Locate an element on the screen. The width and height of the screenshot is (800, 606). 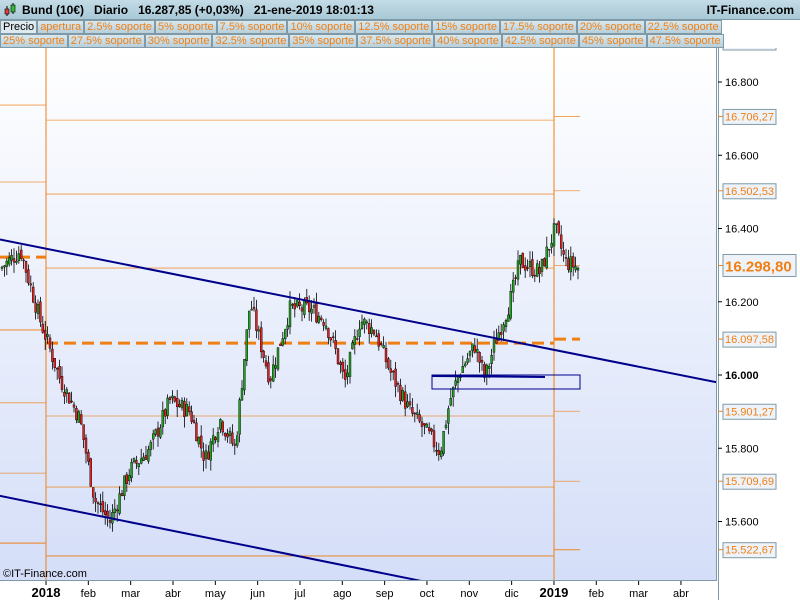
level-label: 16.706,27 is located at coordinates (749, 117).